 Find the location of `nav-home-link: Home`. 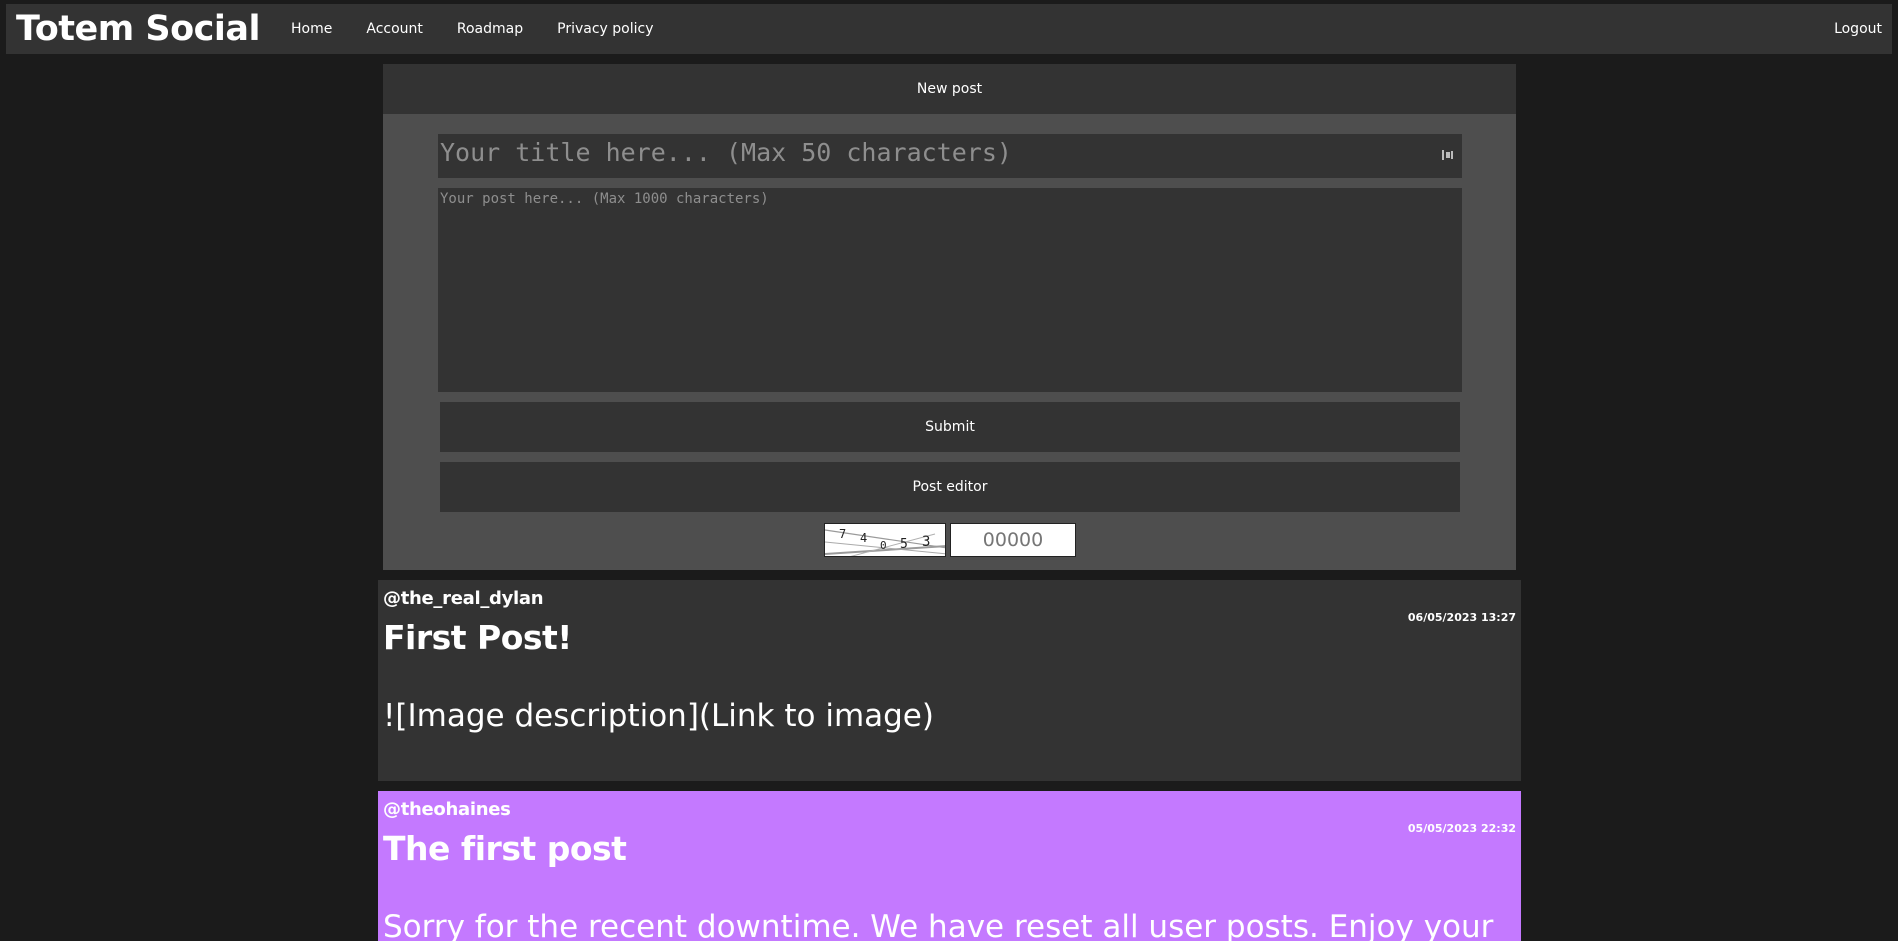

nav-home-link: Home is located at coordinates (311, 29).